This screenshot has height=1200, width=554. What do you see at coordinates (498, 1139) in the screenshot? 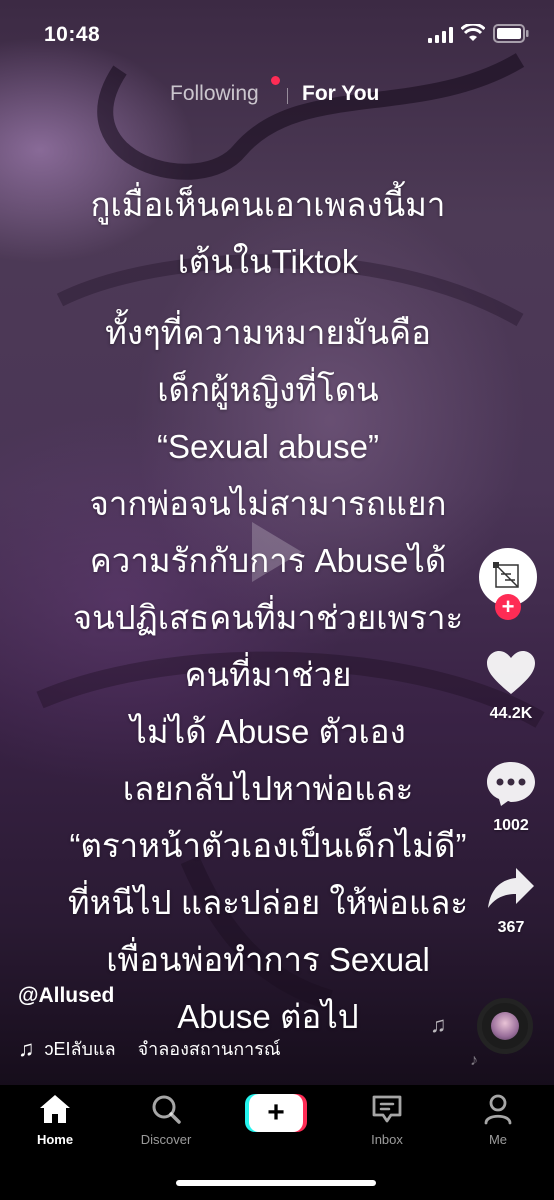
I see `nav-label: Me` at bounding box center [498, 1139].